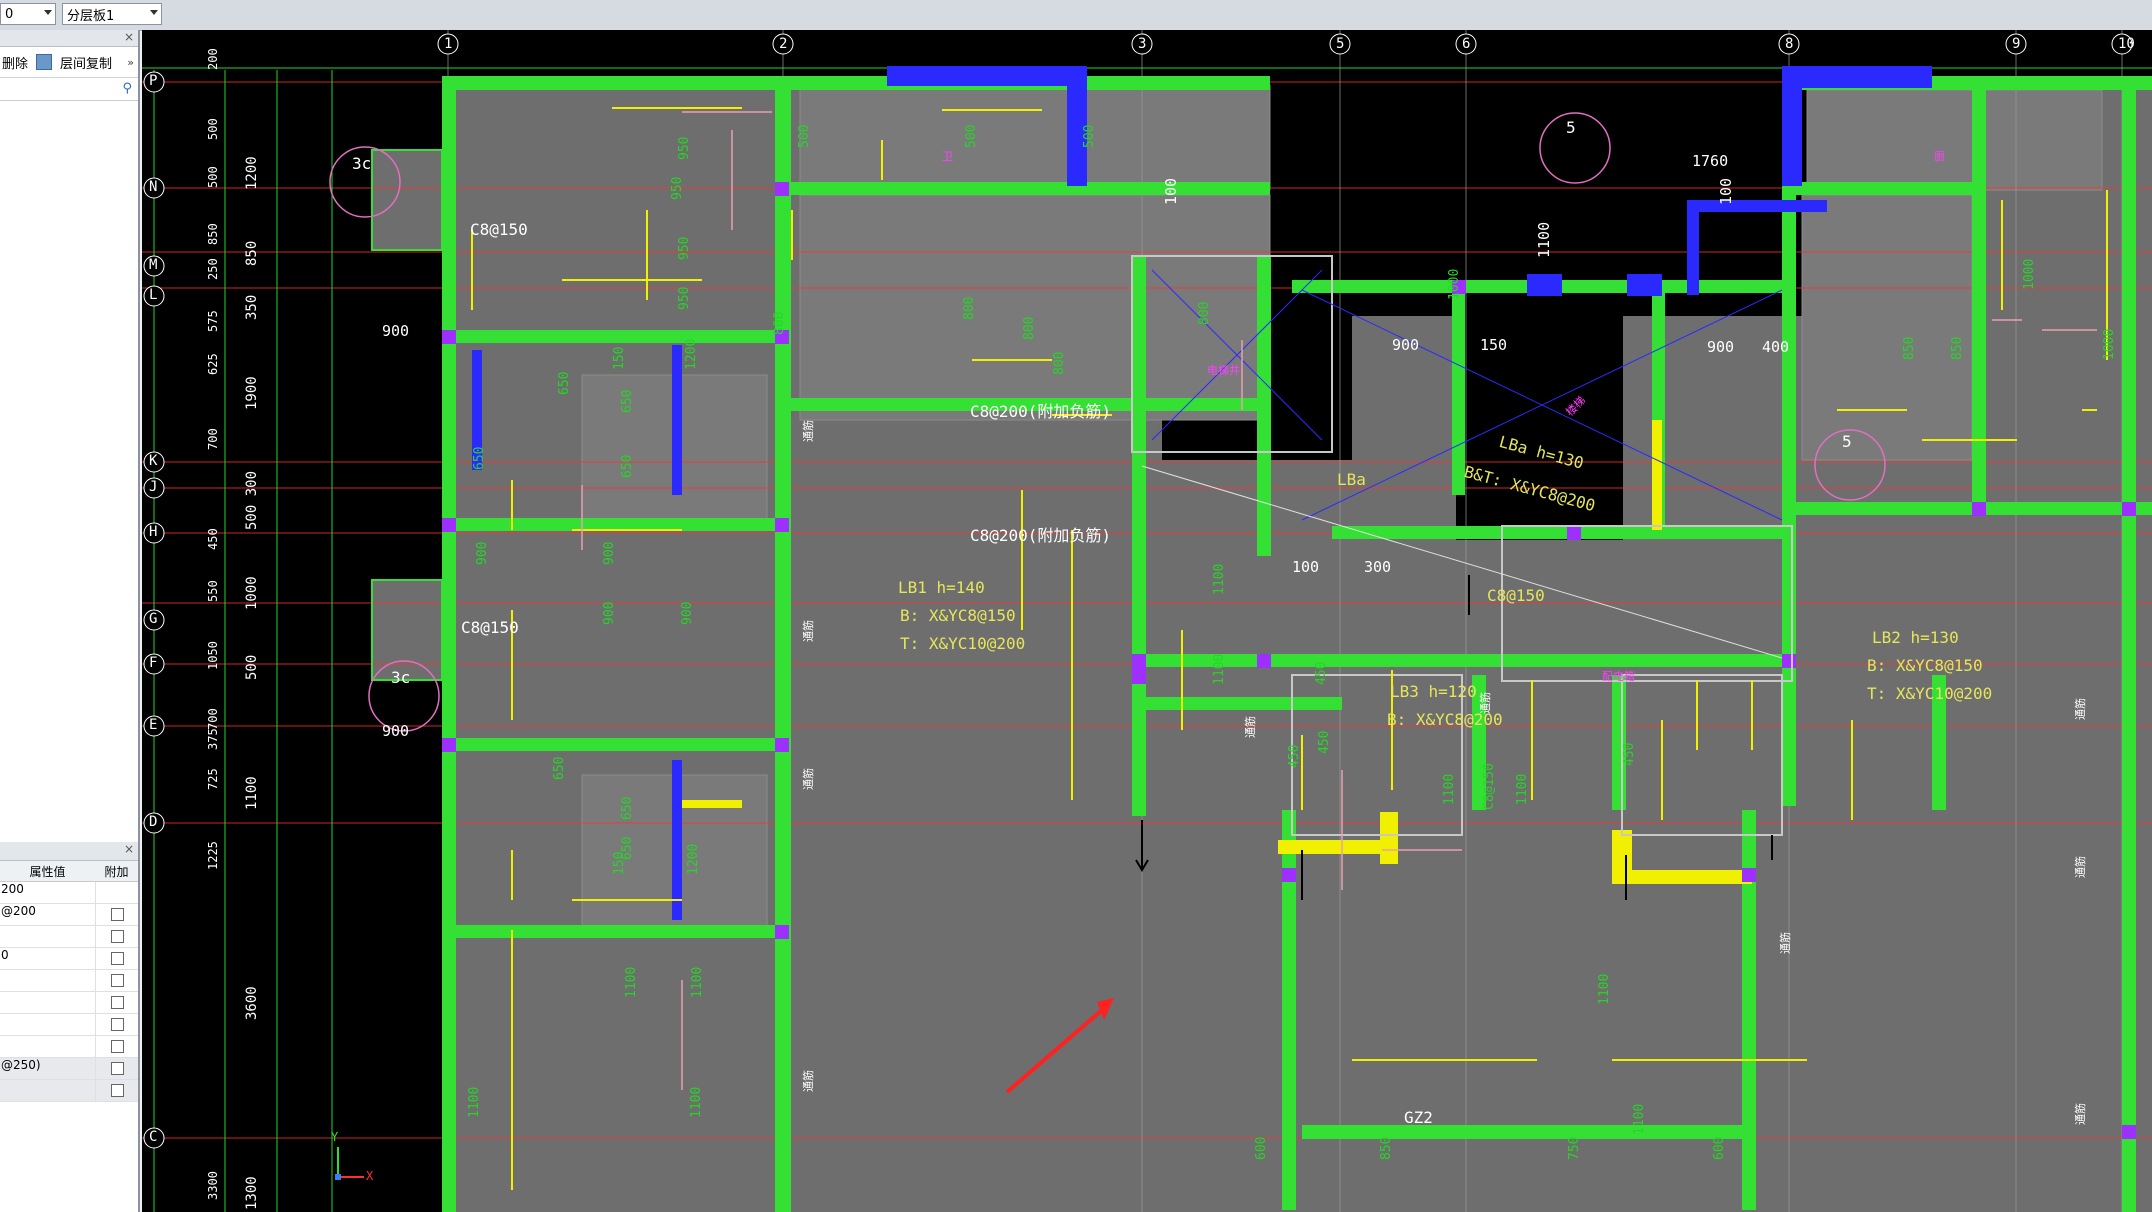 The width and height of the screenshot is (2152, 1212). I want to click on left-panel: × 删除 层间复制 » ⚲ × 属性值 附加 200 @200 0 @250), so click(70, 621).